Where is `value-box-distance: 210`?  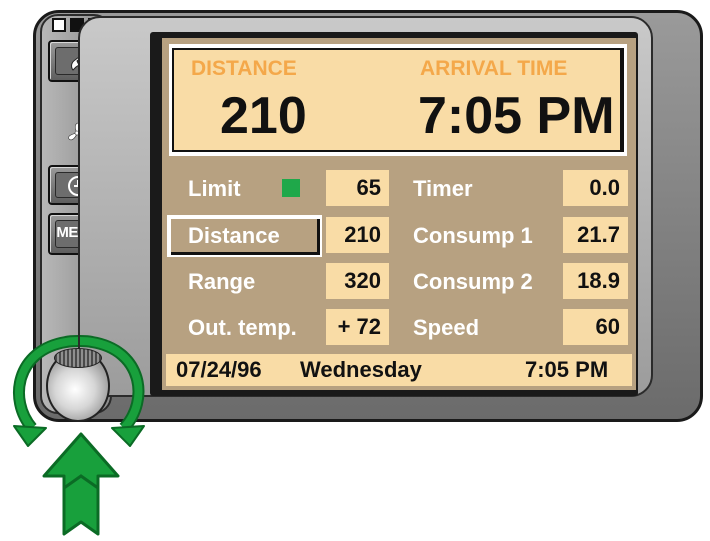
value-box-distance: 210 is located at coordinates (357, 235).